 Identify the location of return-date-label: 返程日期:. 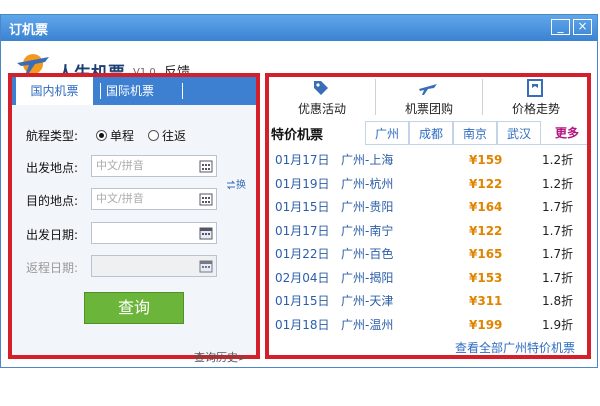
(52, 268).